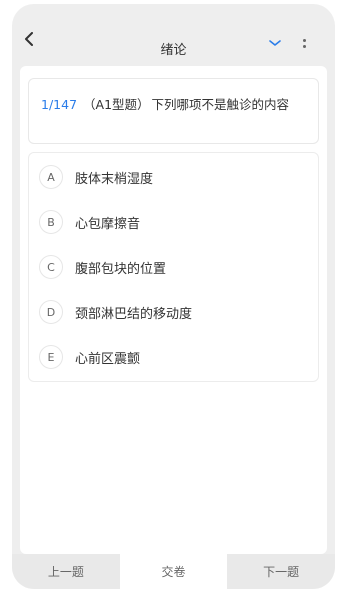 This screenshot has height=595, width=340. I want to click on option-letter: D, so click(51, 312).